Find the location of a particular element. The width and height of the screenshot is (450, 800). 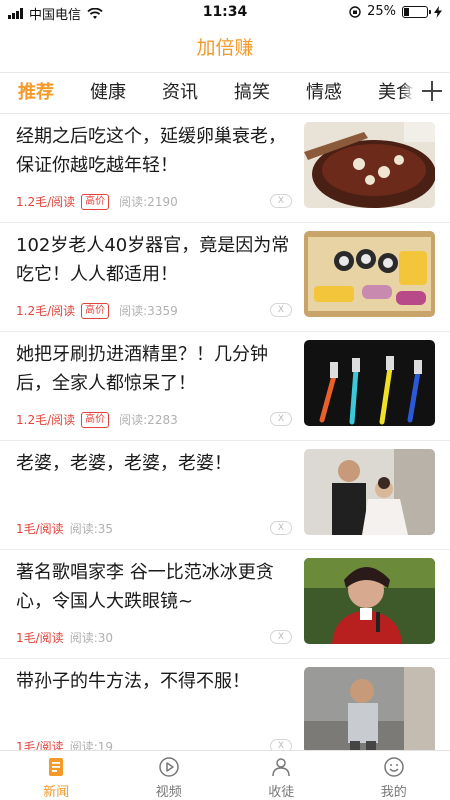

article-meta: 1.2毛/阅读 高价 阅读:2190 is located at coordinates (97, 201).